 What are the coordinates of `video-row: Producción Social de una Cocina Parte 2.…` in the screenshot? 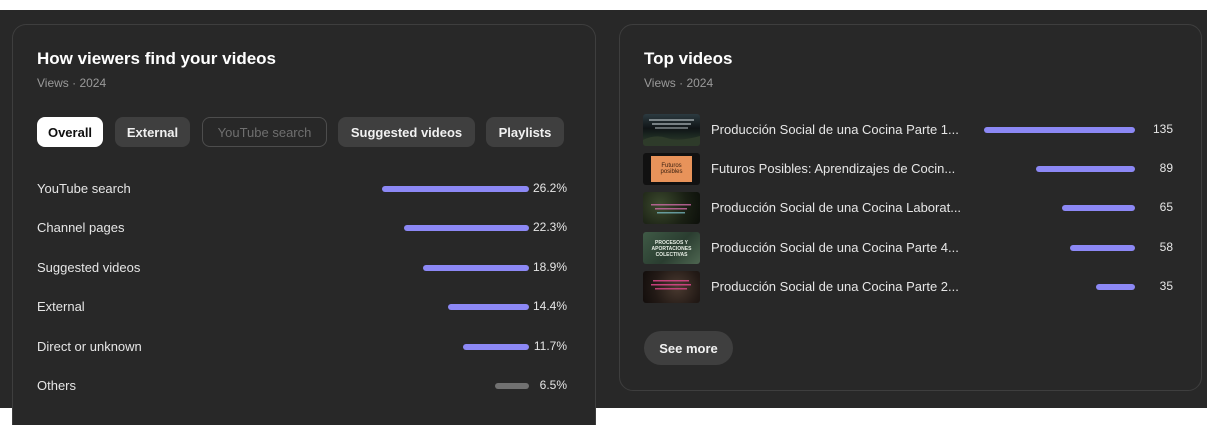 It's located at (908, 287).